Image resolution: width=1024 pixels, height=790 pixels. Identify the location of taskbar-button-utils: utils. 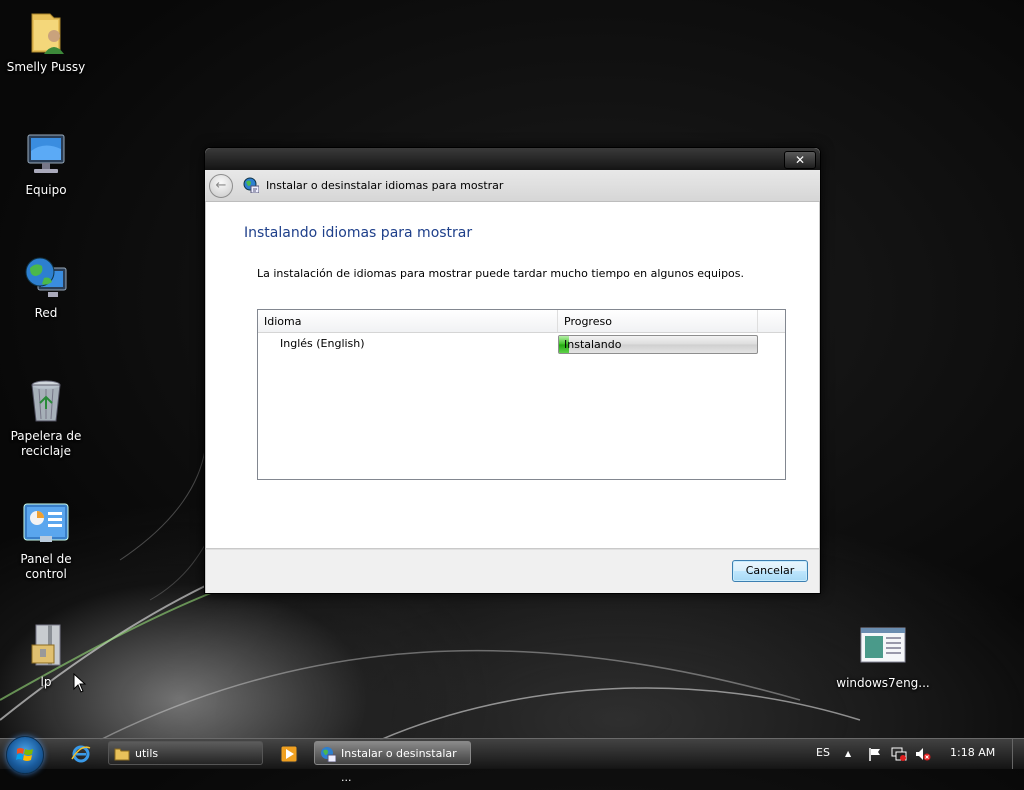
(185, 753).